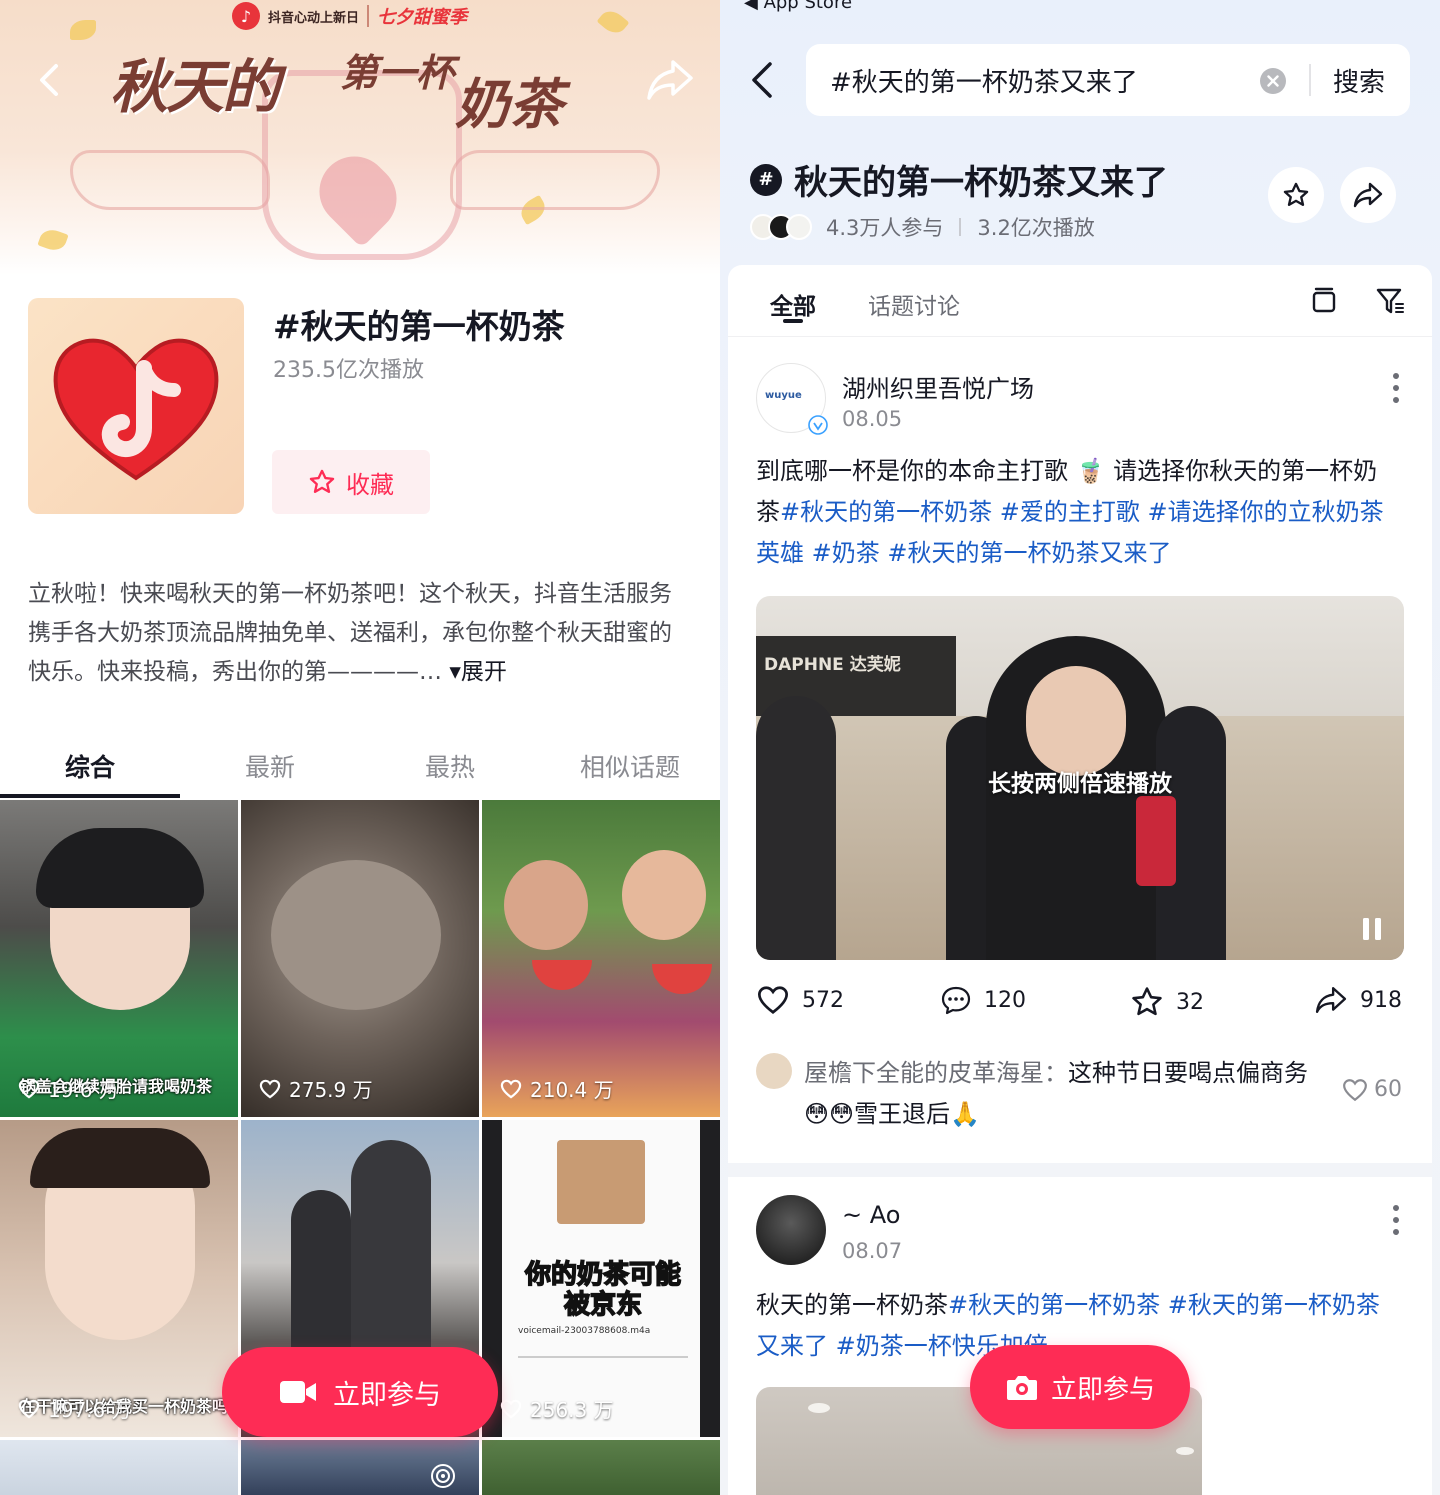 The width and height of the screenshot is (1440, 1495). I want to click on participant-avatars, so click(781, 227).